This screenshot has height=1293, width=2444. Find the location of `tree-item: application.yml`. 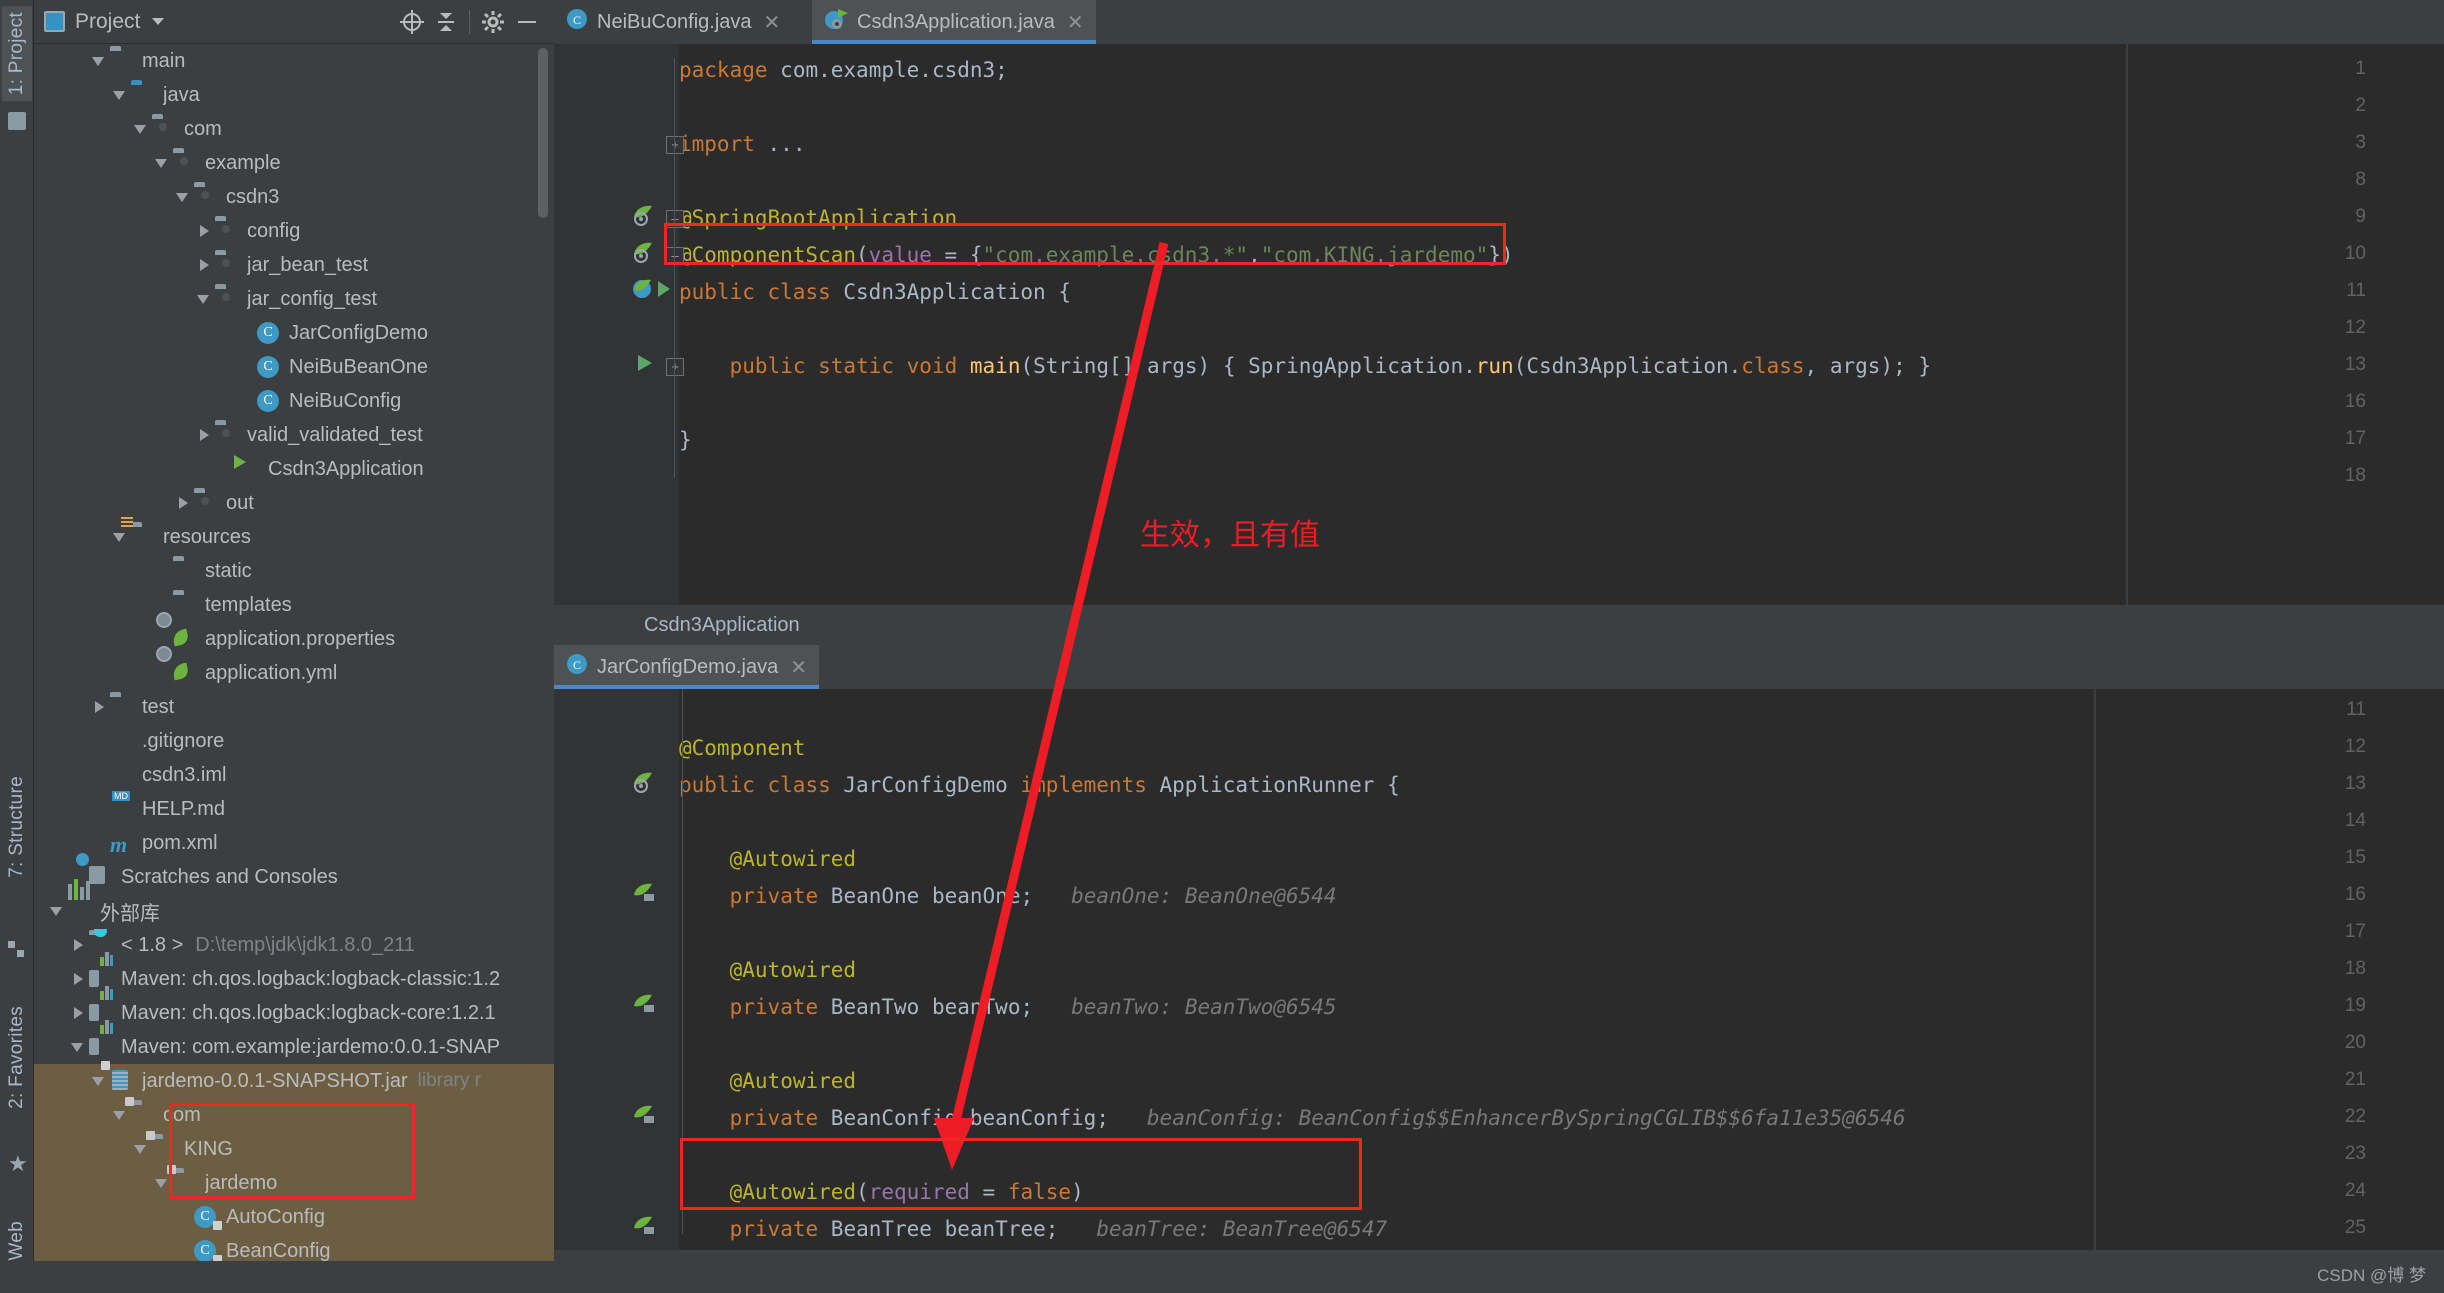

tree-item: application.yml is located at coordinates (294, 673).